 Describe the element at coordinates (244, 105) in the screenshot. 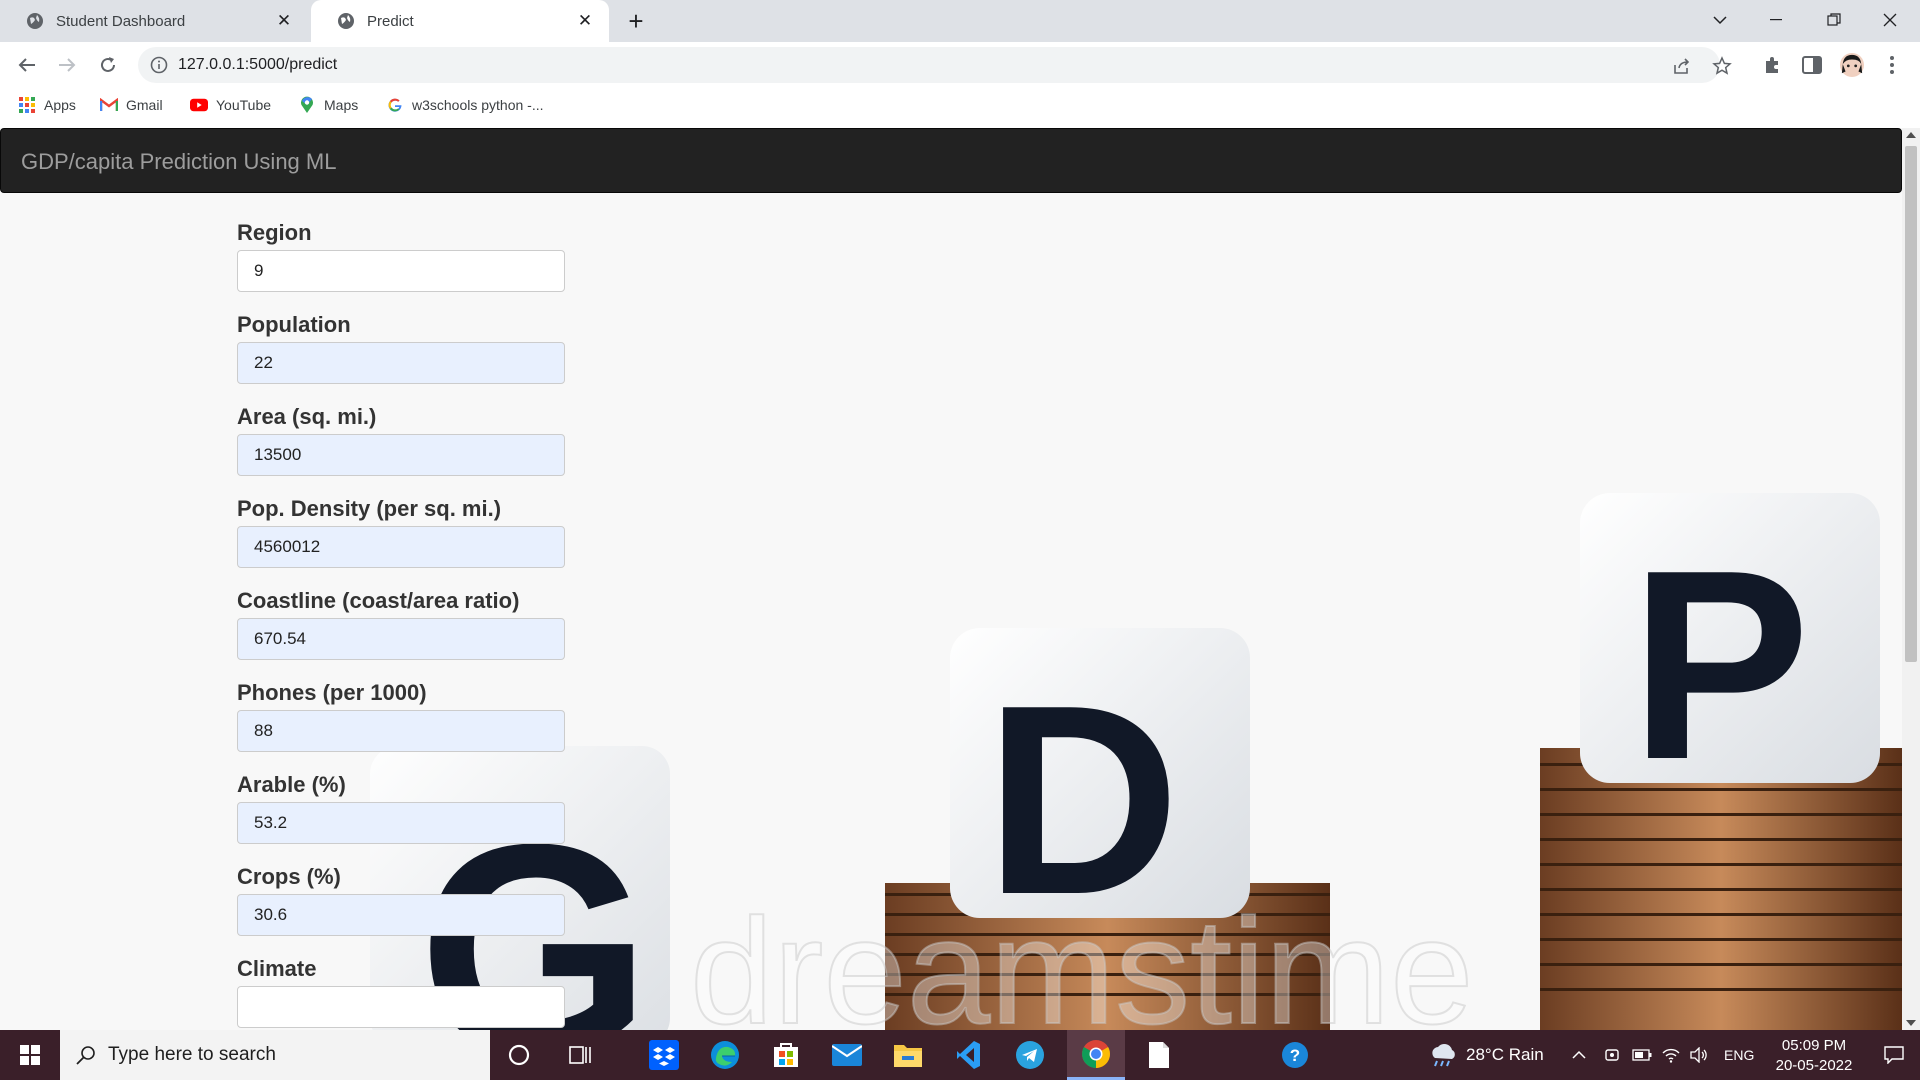

I see `bookmark-label: YouTube` at that location.